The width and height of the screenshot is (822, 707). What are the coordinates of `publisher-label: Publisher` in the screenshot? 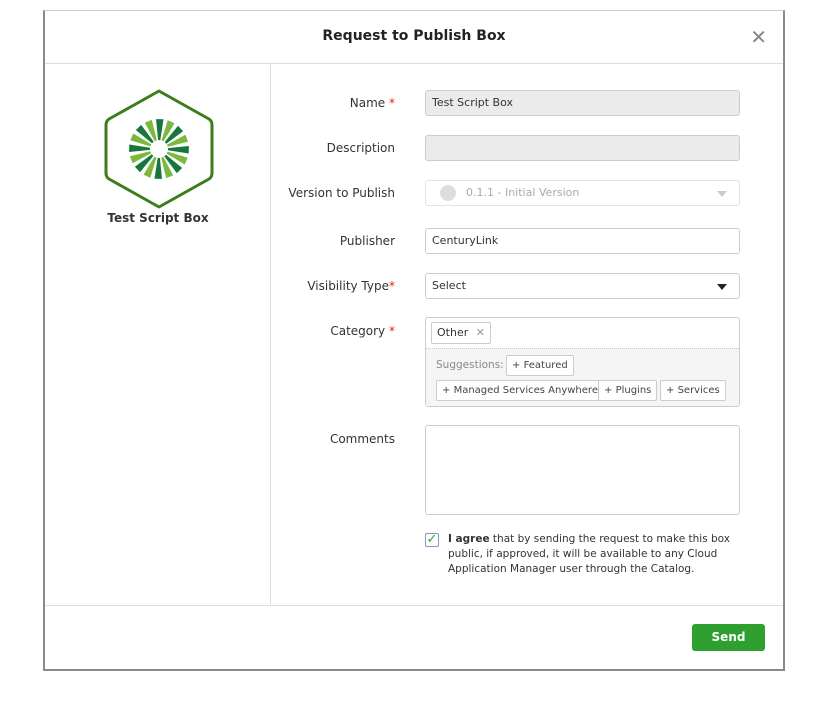 It's located at (367, 241).